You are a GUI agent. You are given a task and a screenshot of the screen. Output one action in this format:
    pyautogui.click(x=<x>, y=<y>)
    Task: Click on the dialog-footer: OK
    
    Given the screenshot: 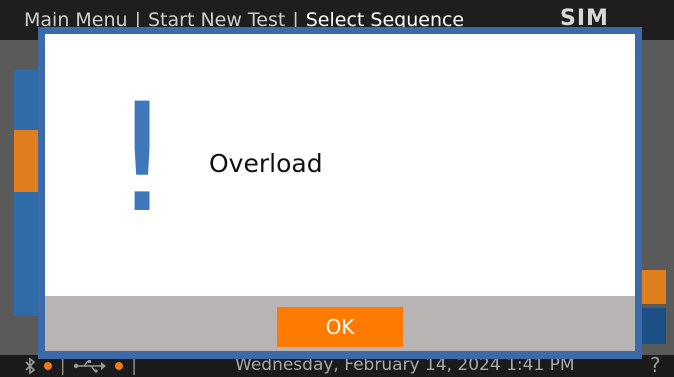 What is the action you would take?
    pyautogui.click(x=340, y=323)
    